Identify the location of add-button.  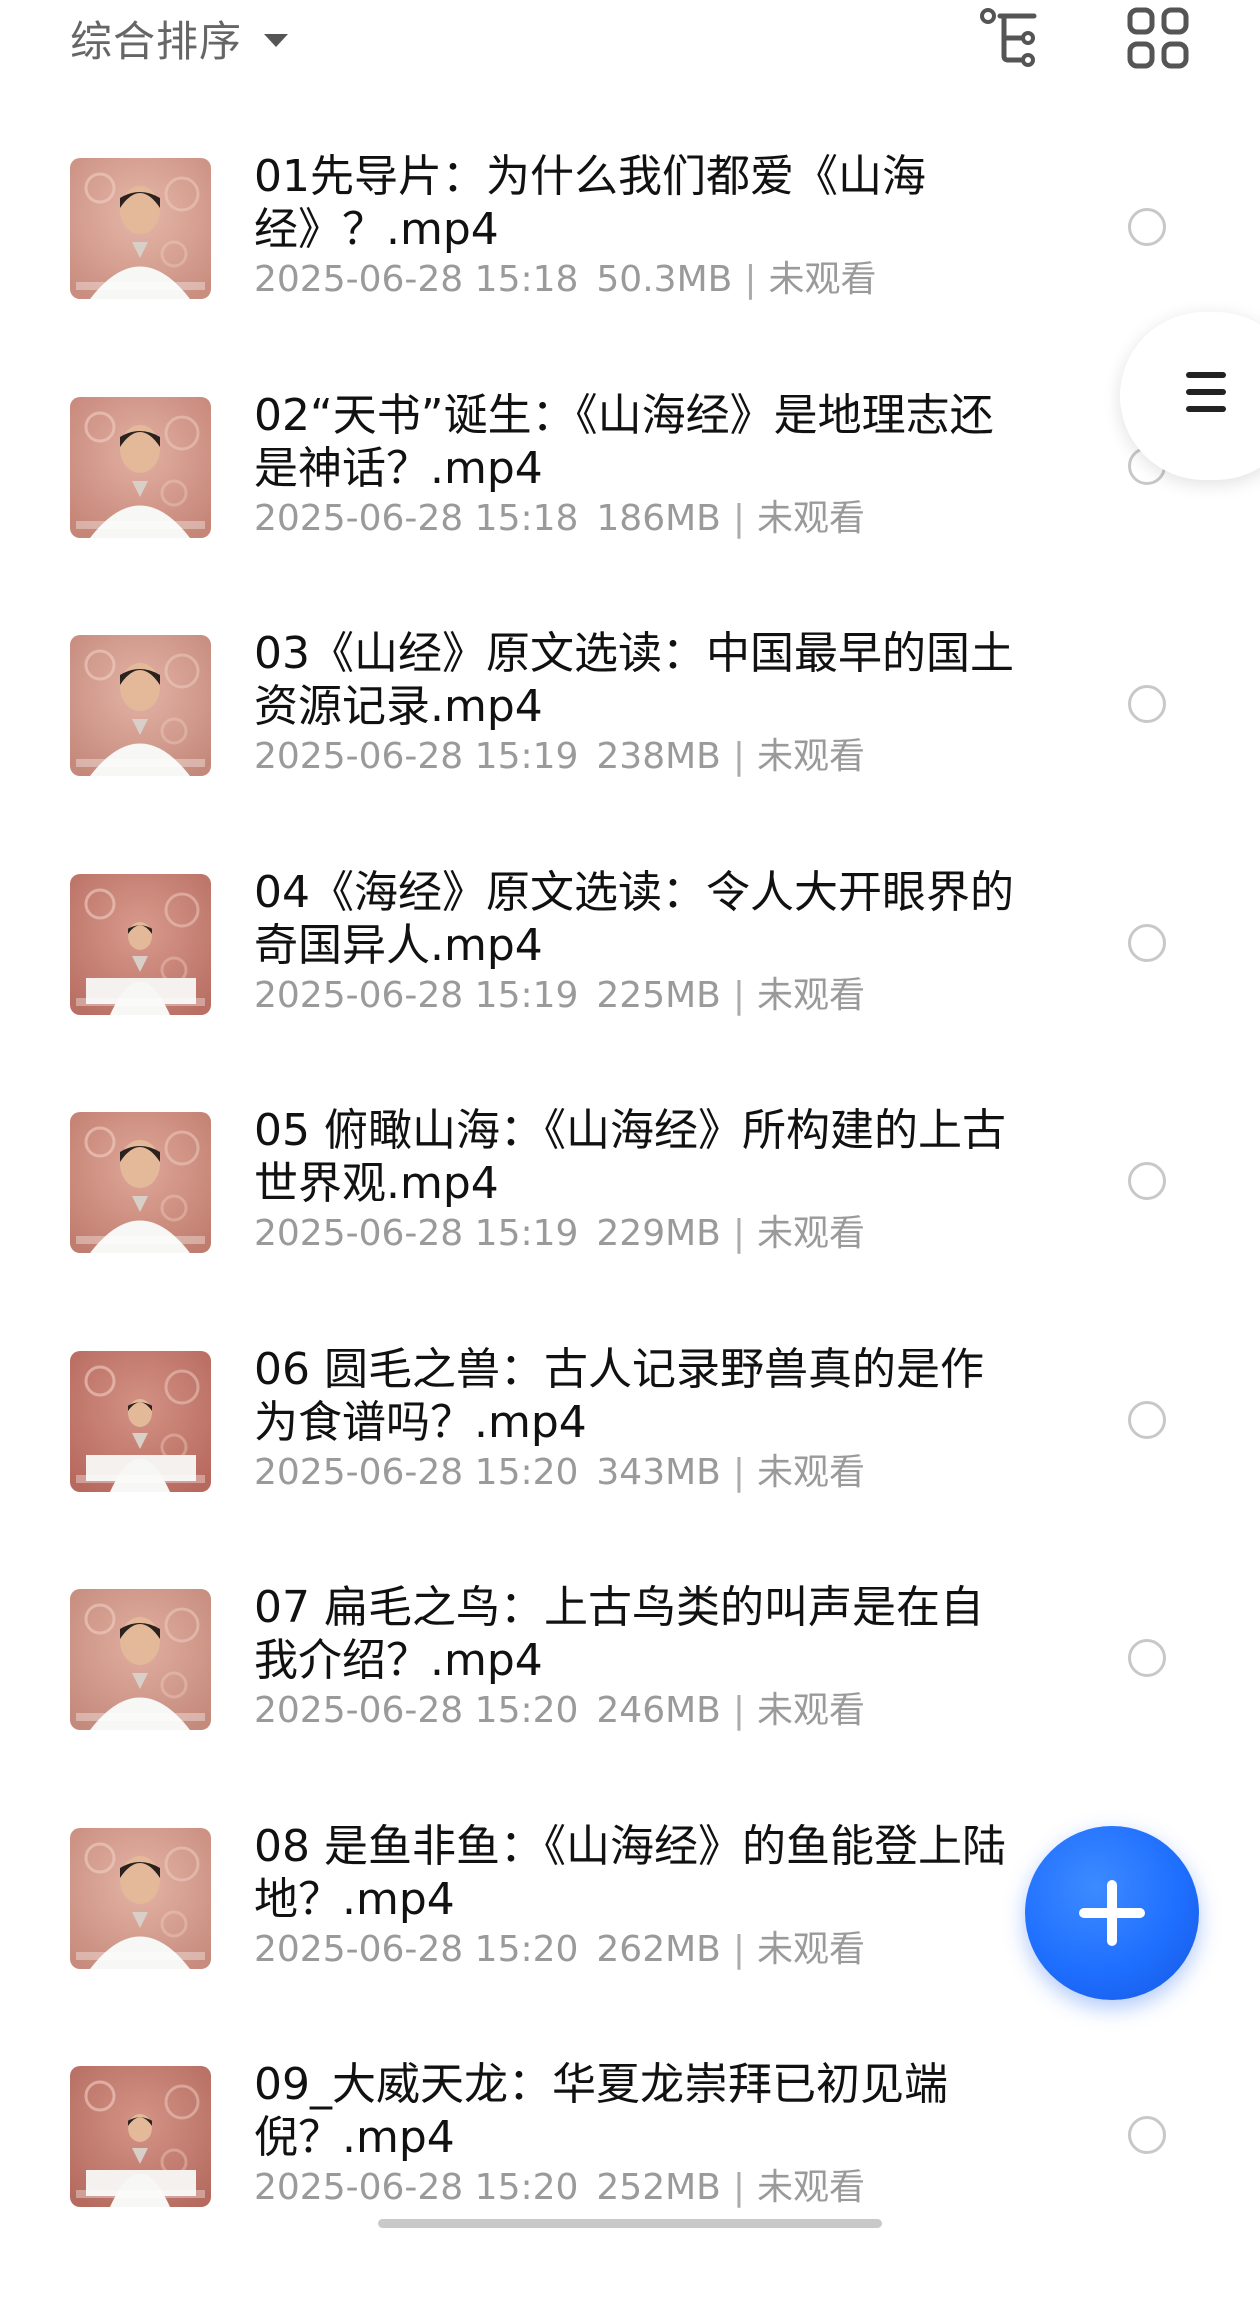
(1112, 1913).